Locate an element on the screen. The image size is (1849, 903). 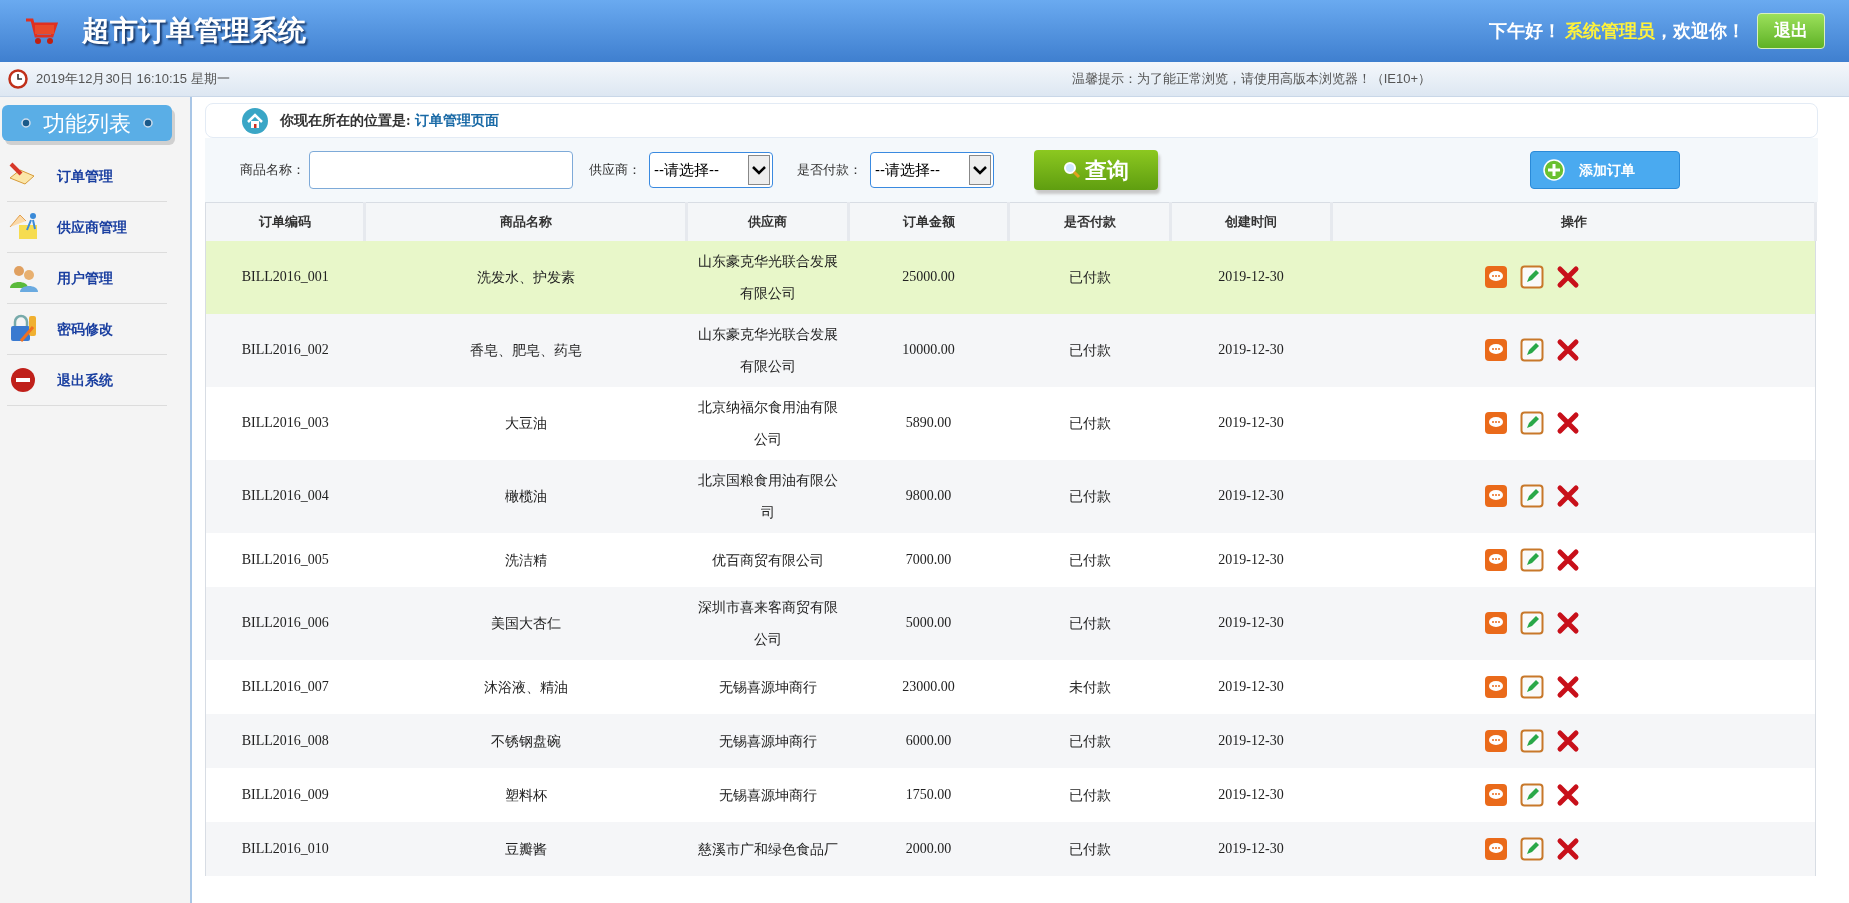
sidebar-menu-item: 用户管理 is located at coordinates (87, 278).